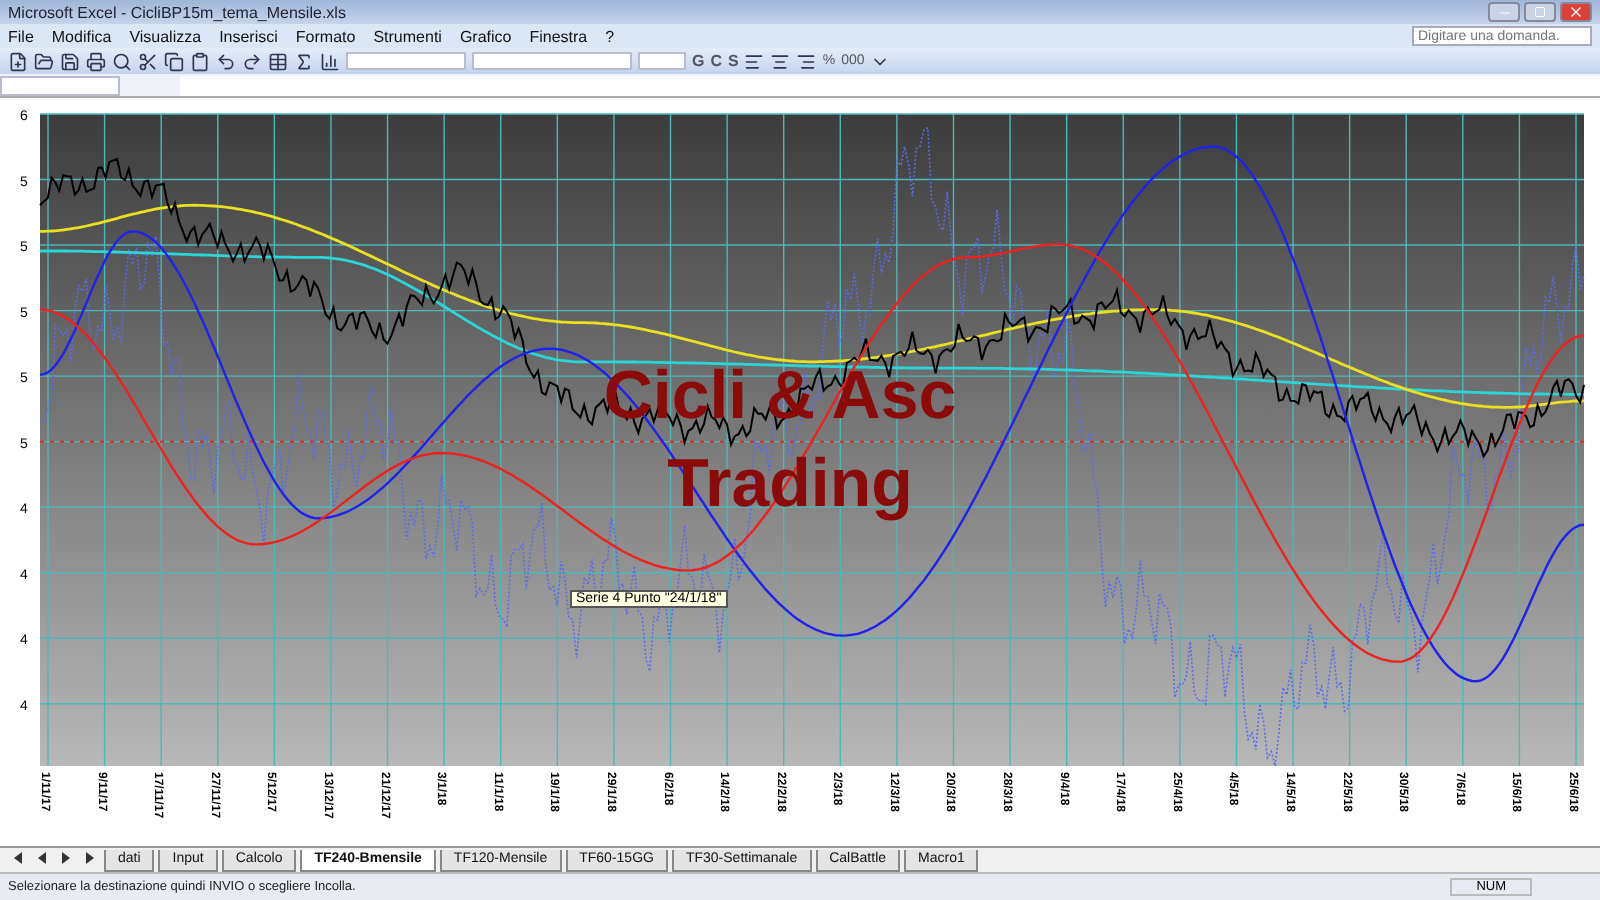 The width and height of the screenshot is (1600, 900). What do you see at coordinates (148, 61) in the screenshot?
I see `scissors-icon` at bounding box center [148, 61].